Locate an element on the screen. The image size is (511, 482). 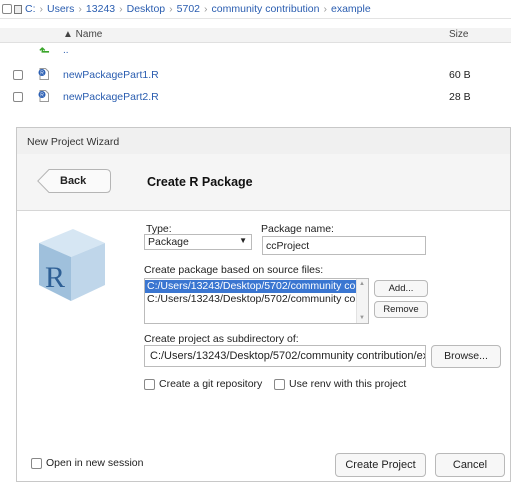
breadcrumb-item: Desktop is located at coordinates (146, 9).